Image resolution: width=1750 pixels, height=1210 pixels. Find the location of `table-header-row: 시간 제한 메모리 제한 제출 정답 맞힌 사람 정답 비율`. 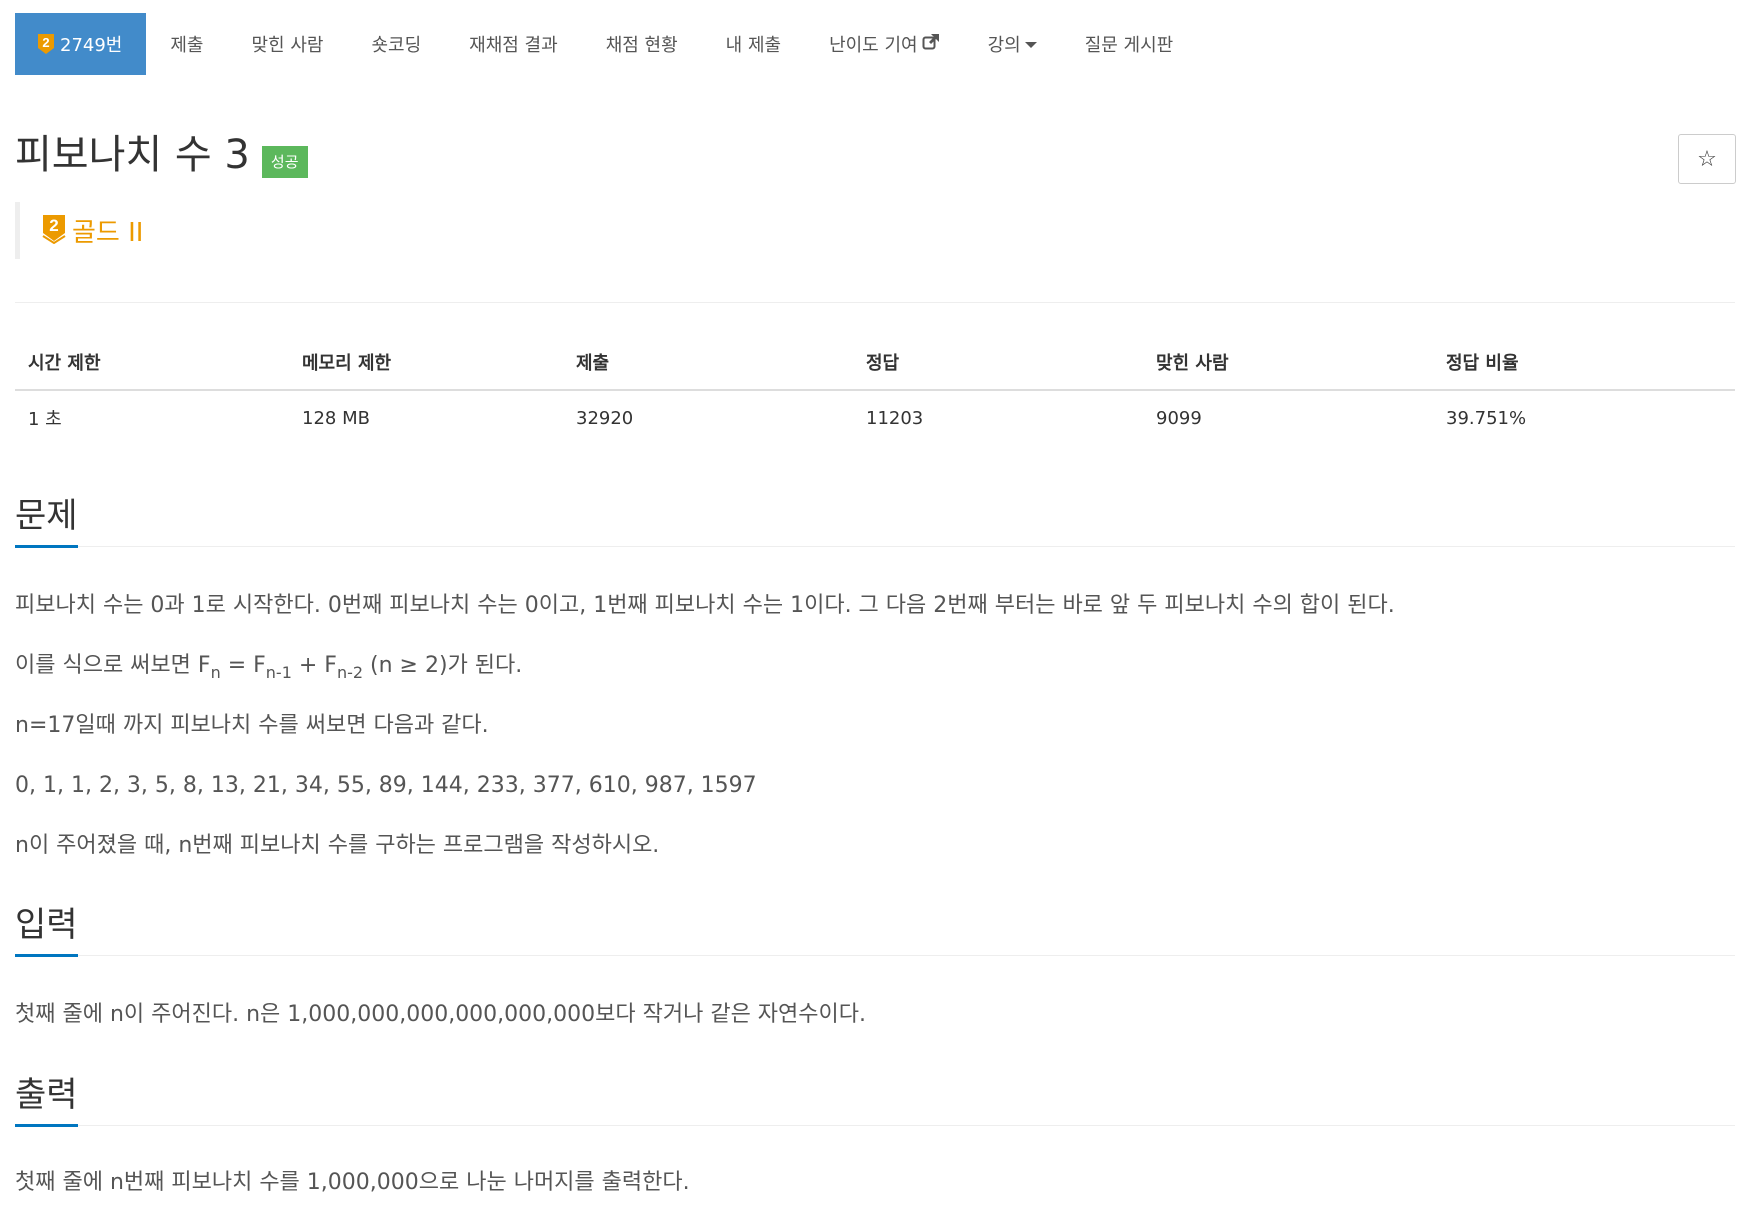

table-header-row: 시간 제한 메모리 제한 제출 정답 맞힌 사람 정답 비율 is located at coordinates (875, 363).